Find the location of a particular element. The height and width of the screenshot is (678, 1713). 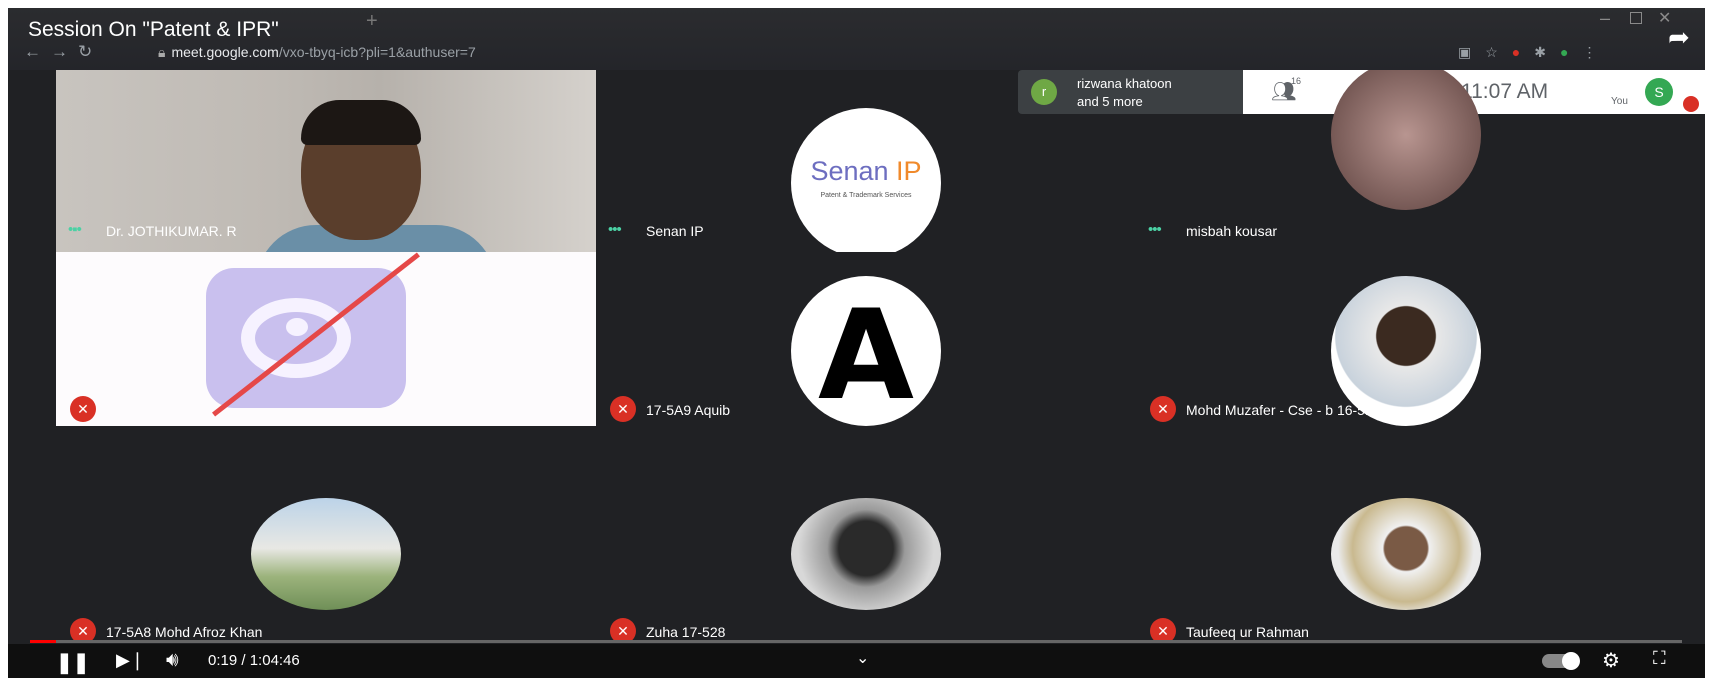

url-path: /vxo-tbyq-icb?pli=1&authuser=7 is located at coordinates (377, 52).